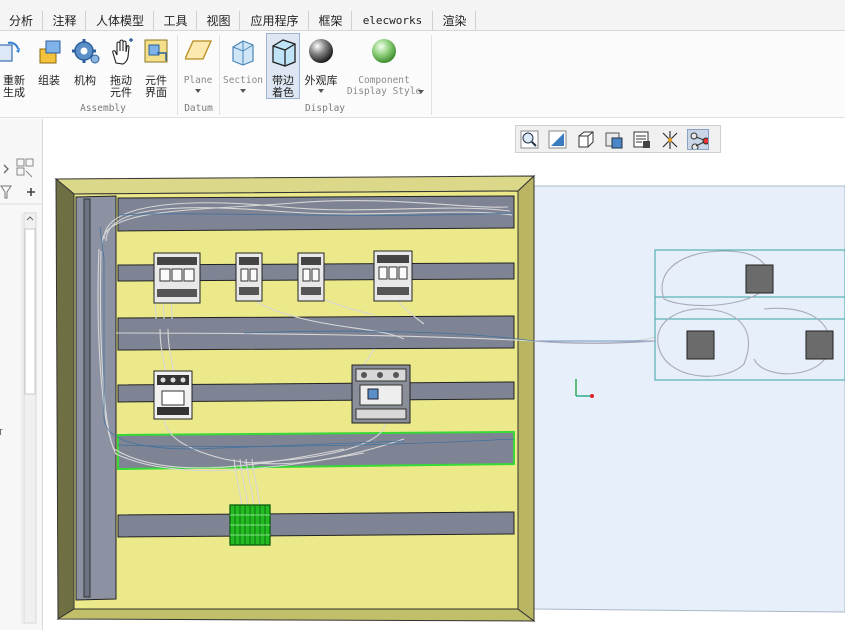 Image resolution: width=845 pixels, height=630 pixels. I want to click on display-style-icon, so click(614, 139).